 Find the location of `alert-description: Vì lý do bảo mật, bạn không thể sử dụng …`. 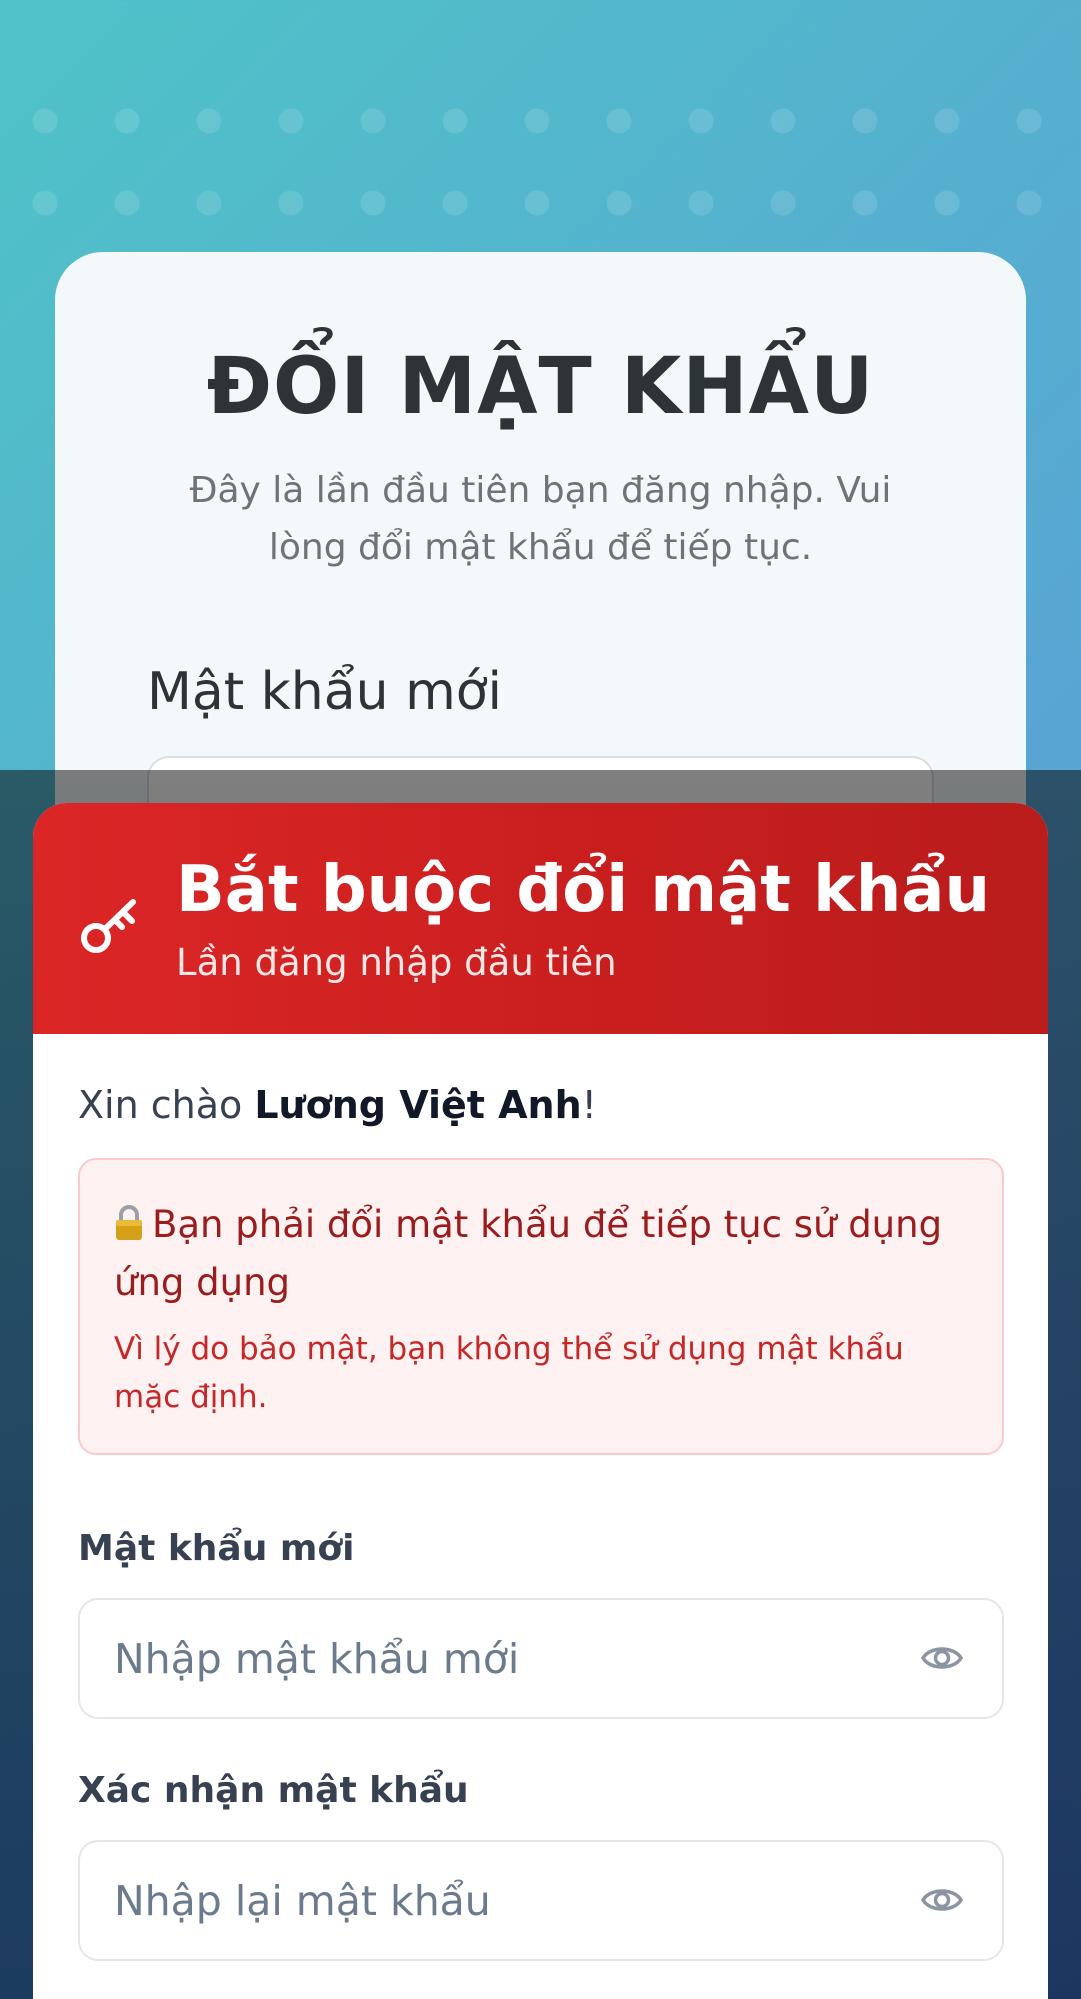

alert-description: Vì lý do bảo mật, bạn không thể sử dụng … is located at coordinates (509, 1373).